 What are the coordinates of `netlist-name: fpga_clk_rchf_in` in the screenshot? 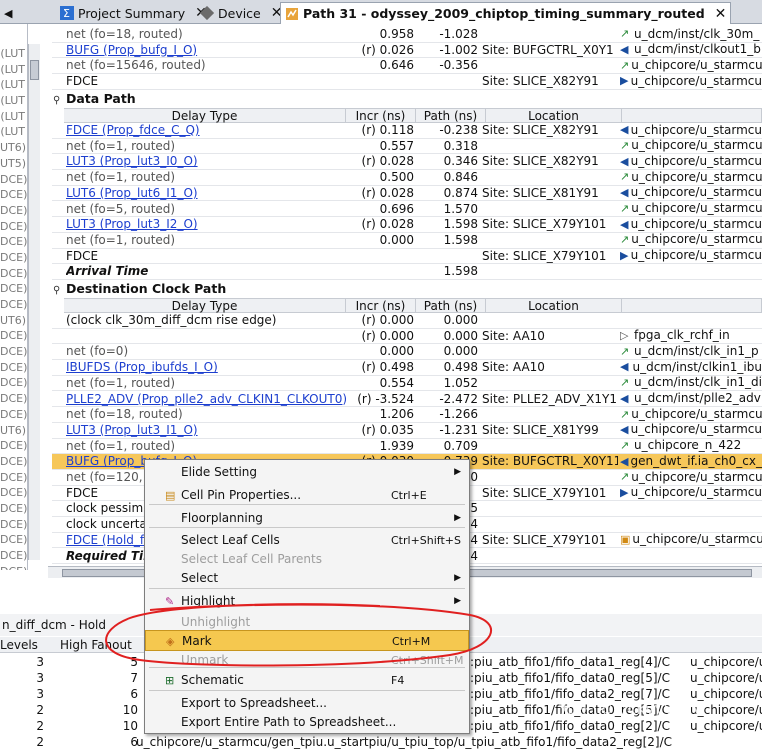 It's located at (682, 336).